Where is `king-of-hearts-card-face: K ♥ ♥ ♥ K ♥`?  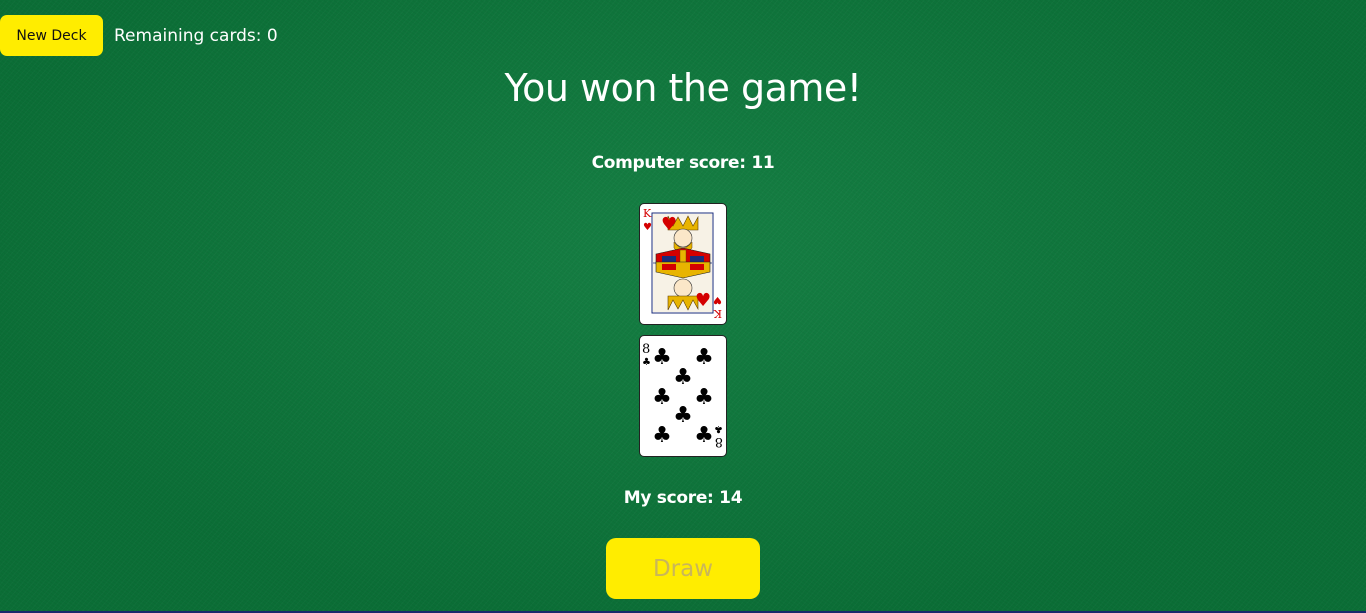
king-of-hearts-card-face: K ♥ ♥ ♥ K ♥ is located at coordinates (682, 263).